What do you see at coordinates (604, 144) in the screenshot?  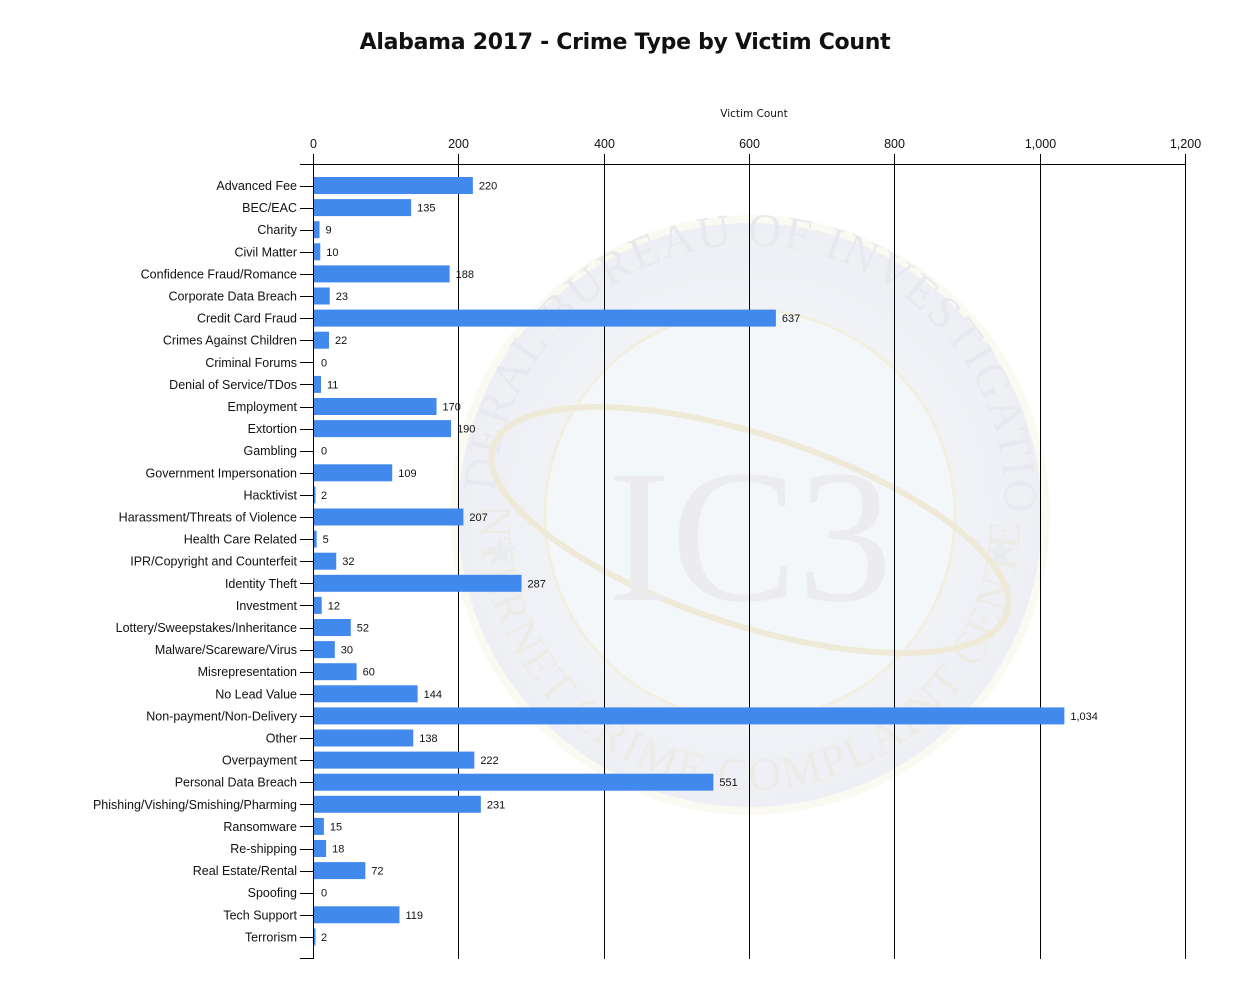 I see `x-tick-label: 400` at bounding box center [604, 144].